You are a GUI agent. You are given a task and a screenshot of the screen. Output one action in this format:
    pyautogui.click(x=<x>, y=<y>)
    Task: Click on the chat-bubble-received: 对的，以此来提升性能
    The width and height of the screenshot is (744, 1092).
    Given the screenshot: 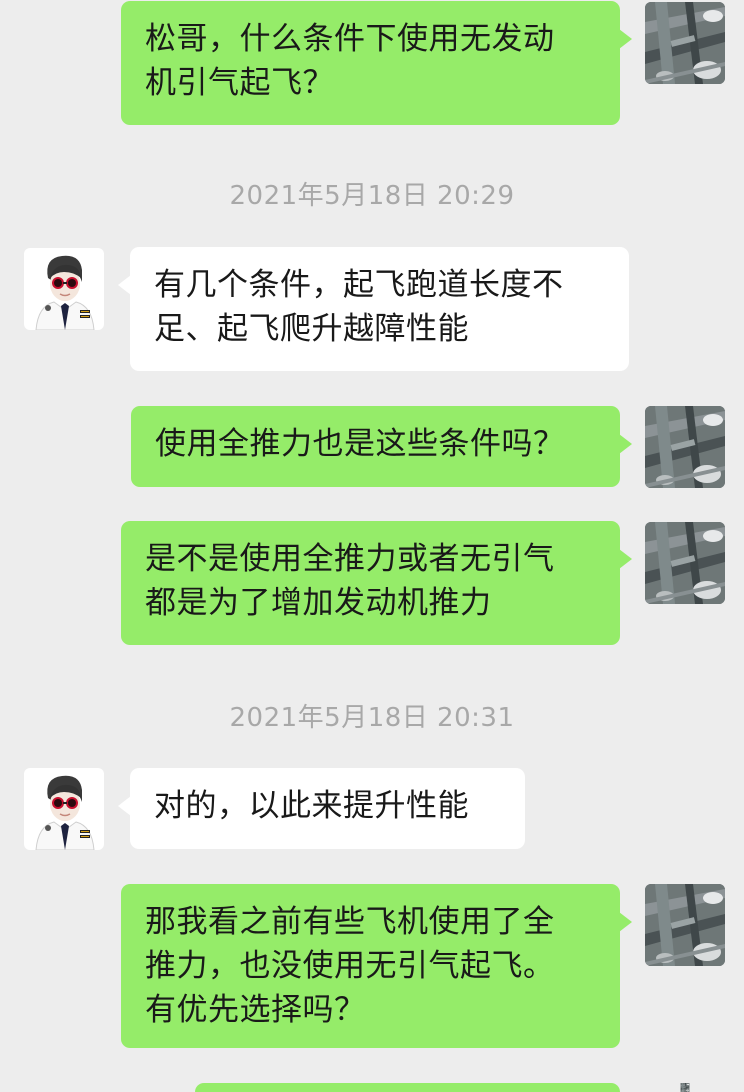 What is the action you would take?
    pyautogui.click(x=321, y=808)
    